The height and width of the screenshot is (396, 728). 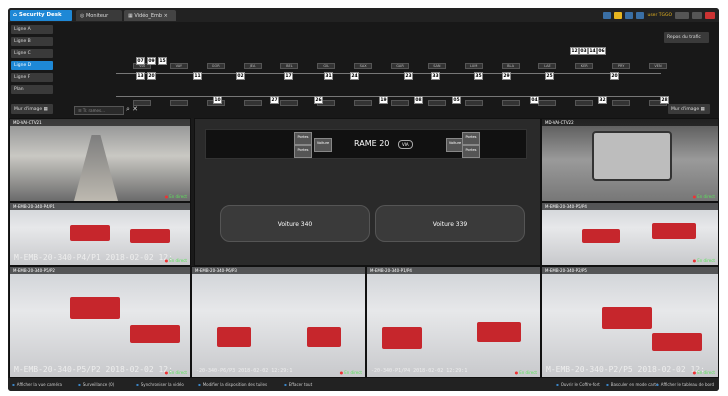 What do you see at coordinates (408, 76) in the screenshot?
I see `train-23: 23` at bounding box center [408, 76].